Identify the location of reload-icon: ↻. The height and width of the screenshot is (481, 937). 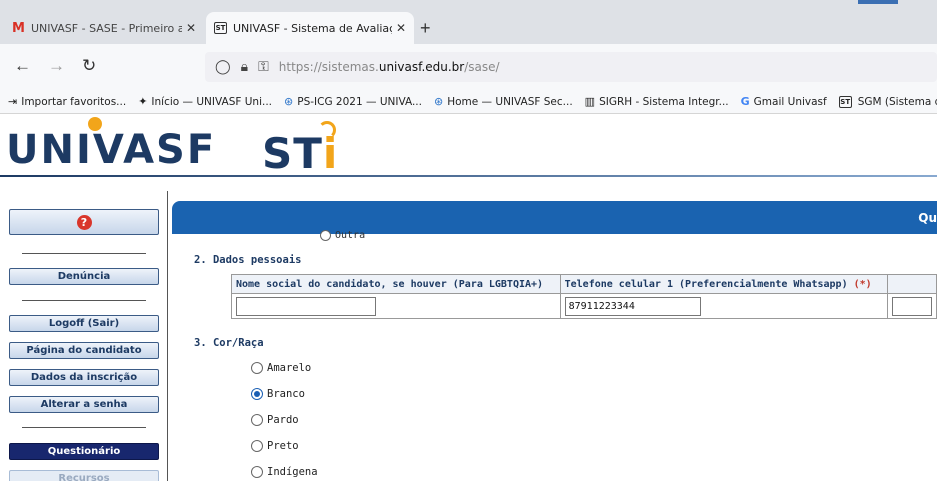
(89, 66).